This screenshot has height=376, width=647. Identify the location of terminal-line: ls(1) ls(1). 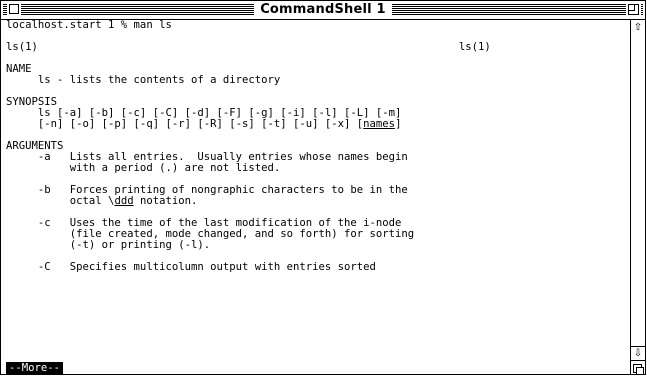
(316, 47).